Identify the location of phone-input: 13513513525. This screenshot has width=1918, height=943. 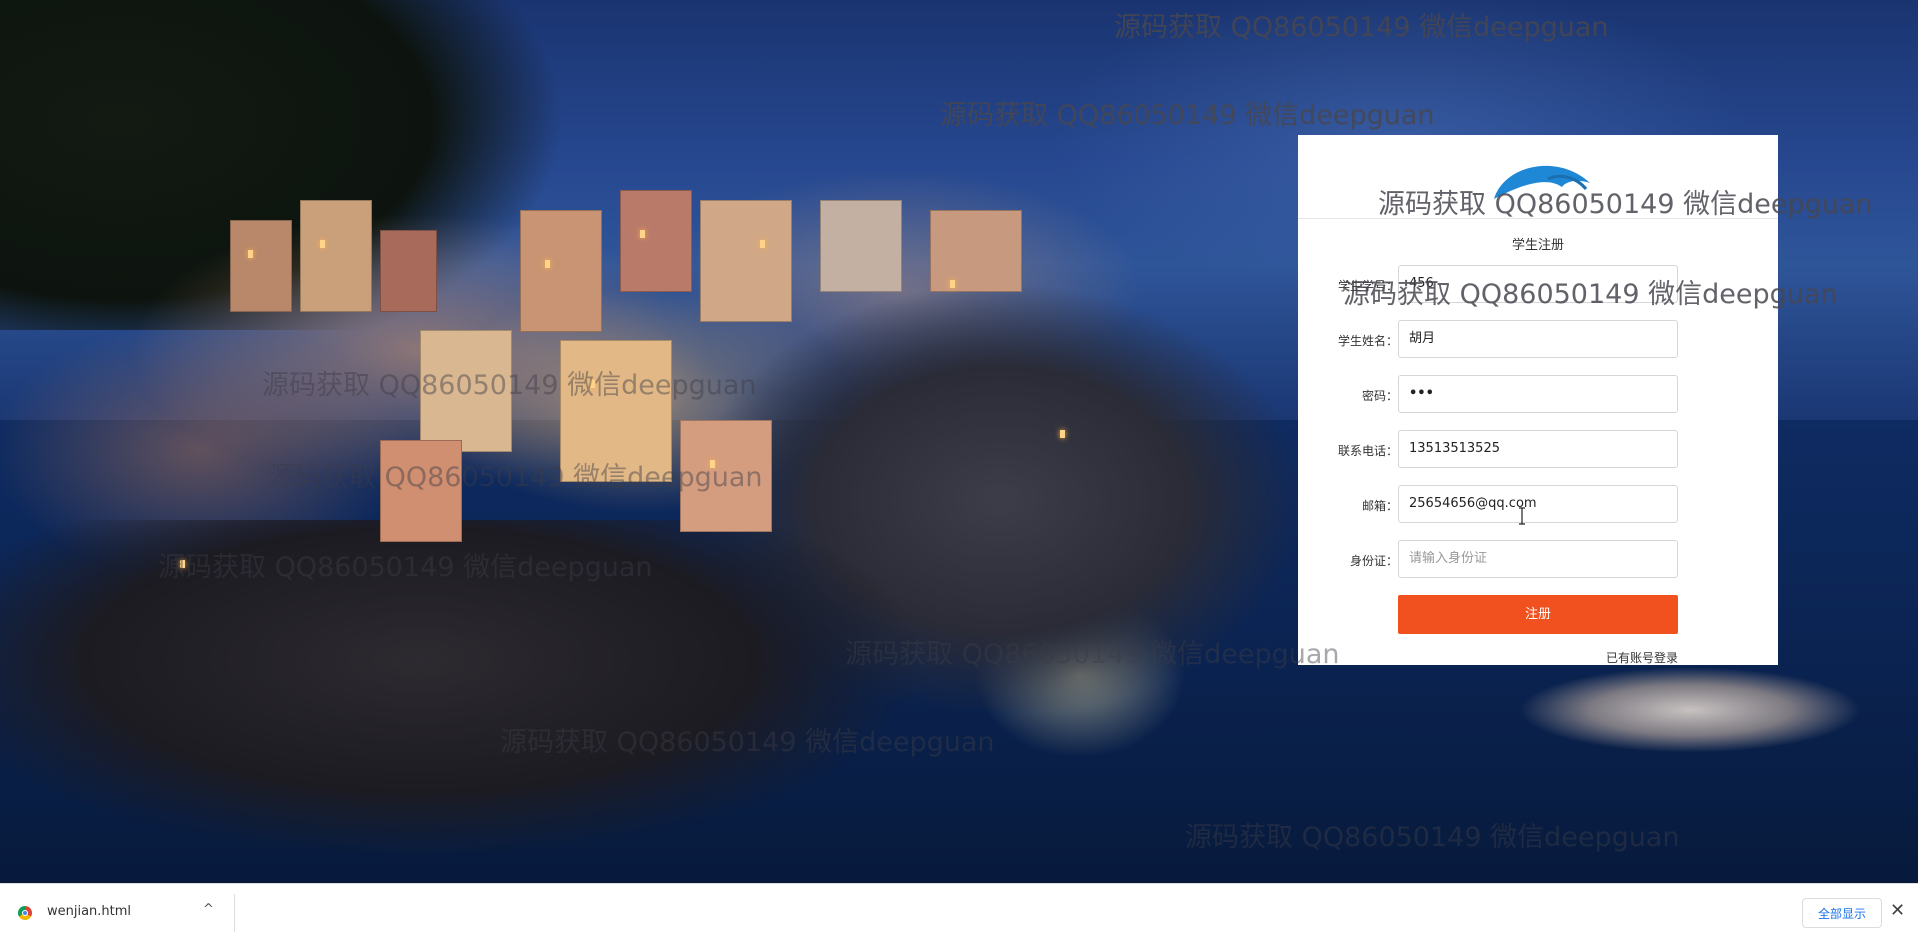
(1538, 449).